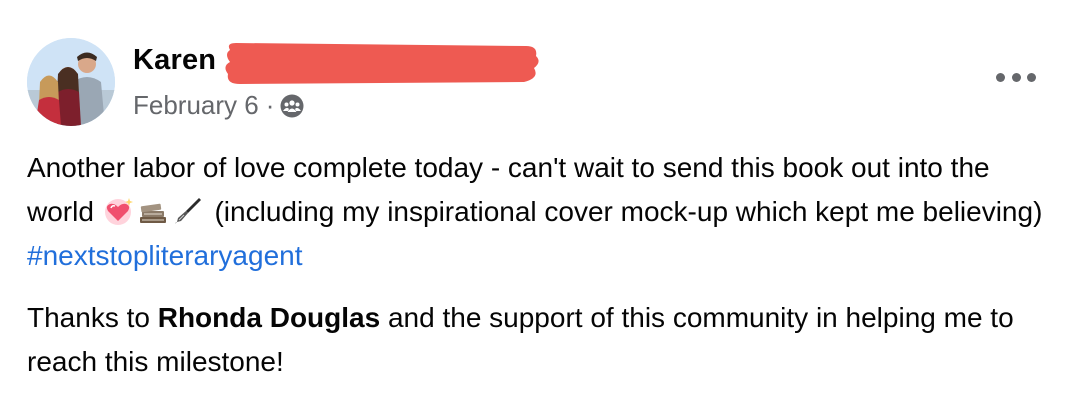  Describe the element at coordinates (174, 60) in the screenshot. I see `author-name: Karen` at that location.